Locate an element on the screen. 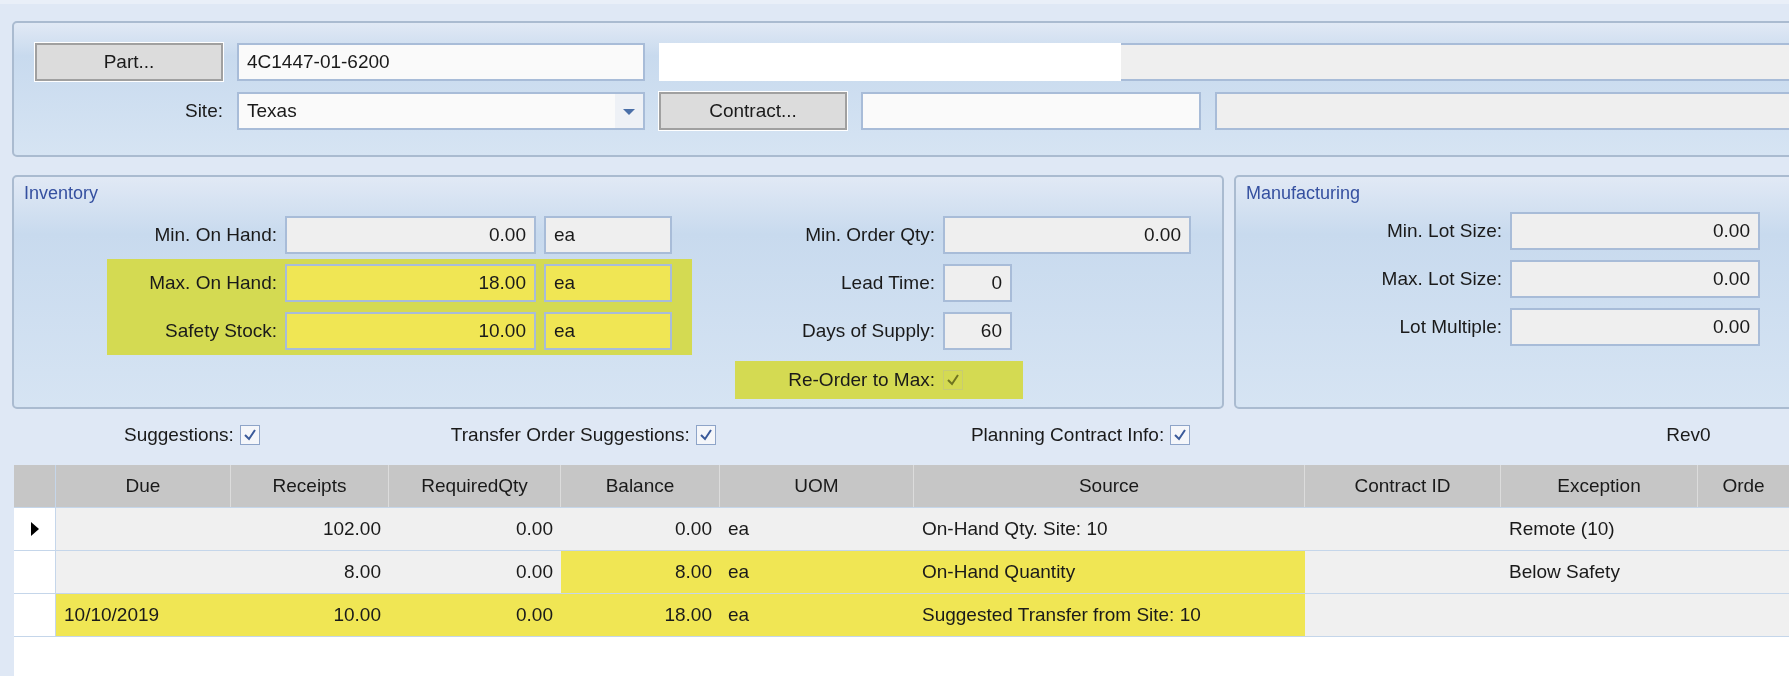 The height and width of the screenshot is (676, 1789). field-label: Max. Lot Size: is located at coordinates (1441, 279).